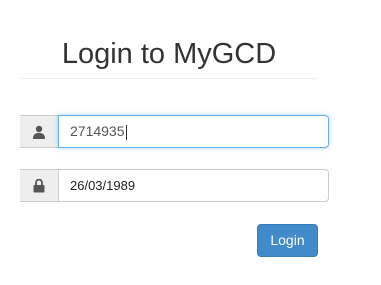 The width and height of the screenshot is (381, 285). What do you see at coordinates (169, 54) in the screenshot?
I see `page-title: Login to MyGCD` at bounding box center [169, 54].